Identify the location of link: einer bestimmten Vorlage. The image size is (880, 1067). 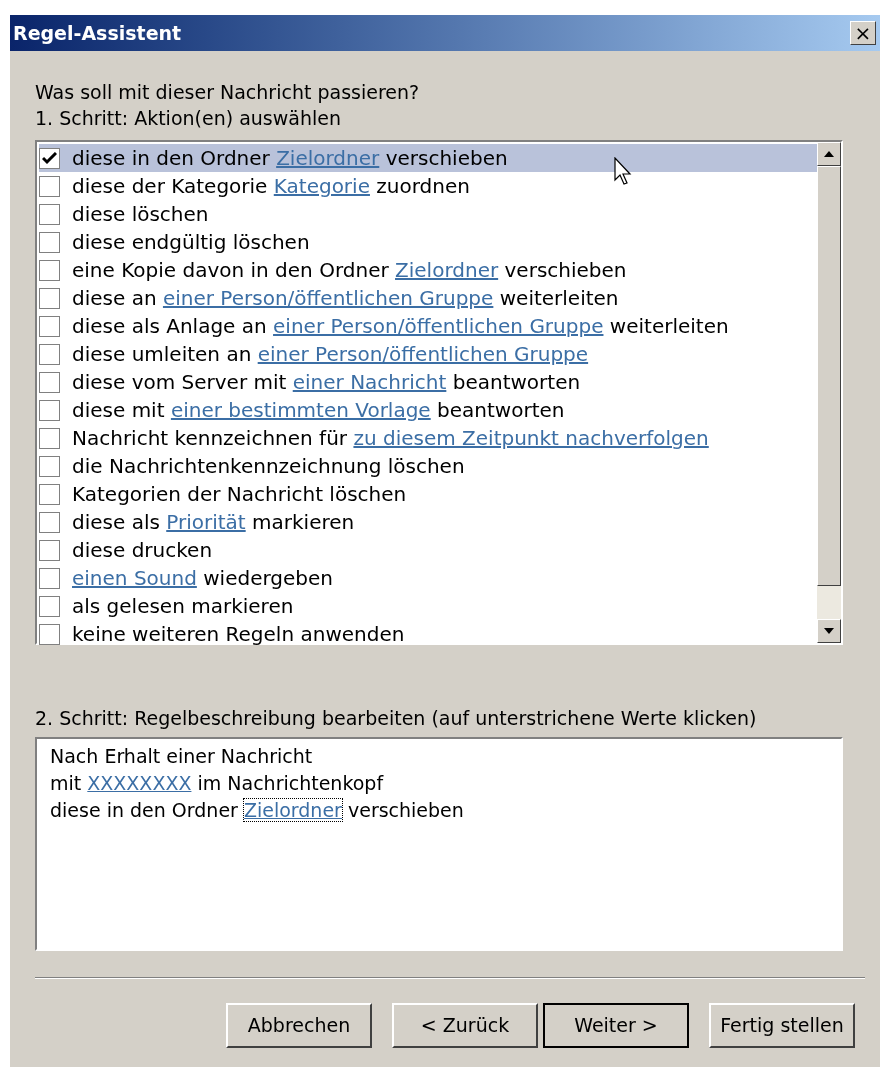
(300, 410).